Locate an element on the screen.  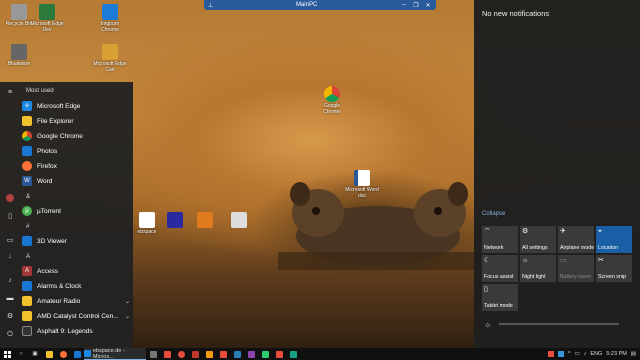
network-icon: ⌔ is located at coordinates (487, 231).